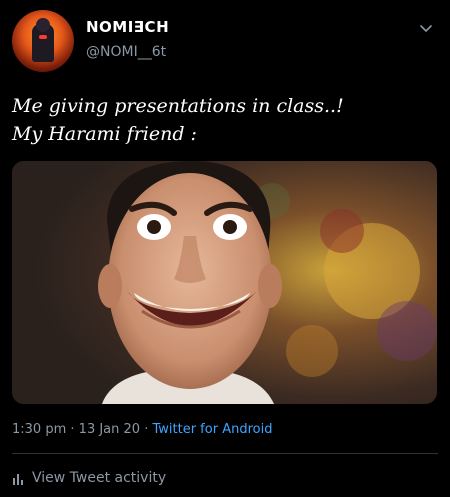  Describe the element at coordinates (39, 429) in the screenshot. I see `tweet-time: 1:30 pm` at that location.